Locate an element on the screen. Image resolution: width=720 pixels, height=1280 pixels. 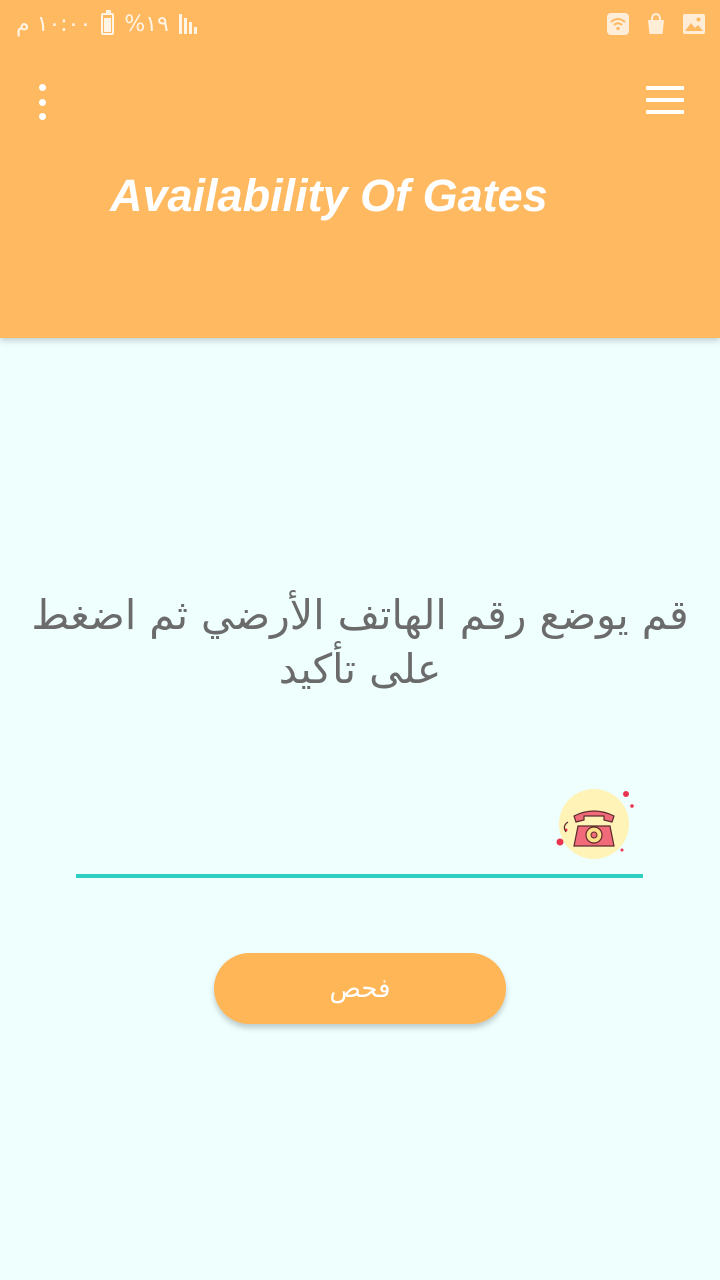
hamburger-menu-icon is located at coordinates (665, 100).